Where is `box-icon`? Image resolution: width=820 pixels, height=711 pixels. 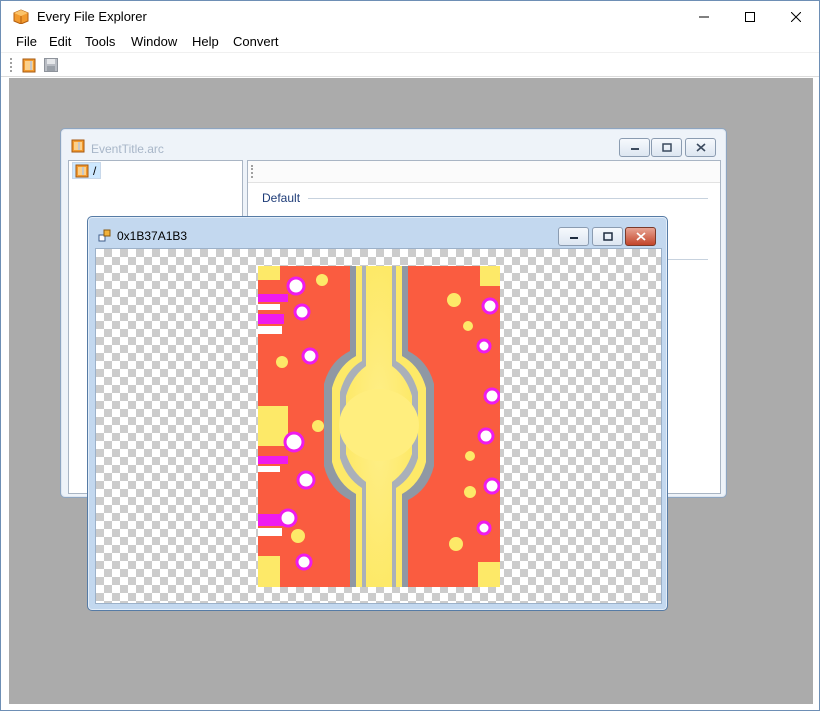
box-icon is located at coordinates (21, 16).